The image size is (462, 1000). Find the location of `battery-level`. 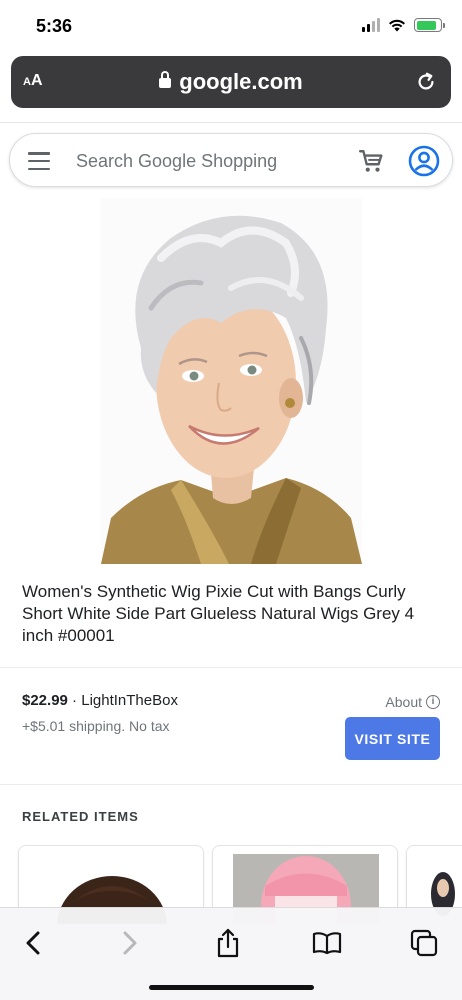

battery-level is located at coordinates (426, 25).